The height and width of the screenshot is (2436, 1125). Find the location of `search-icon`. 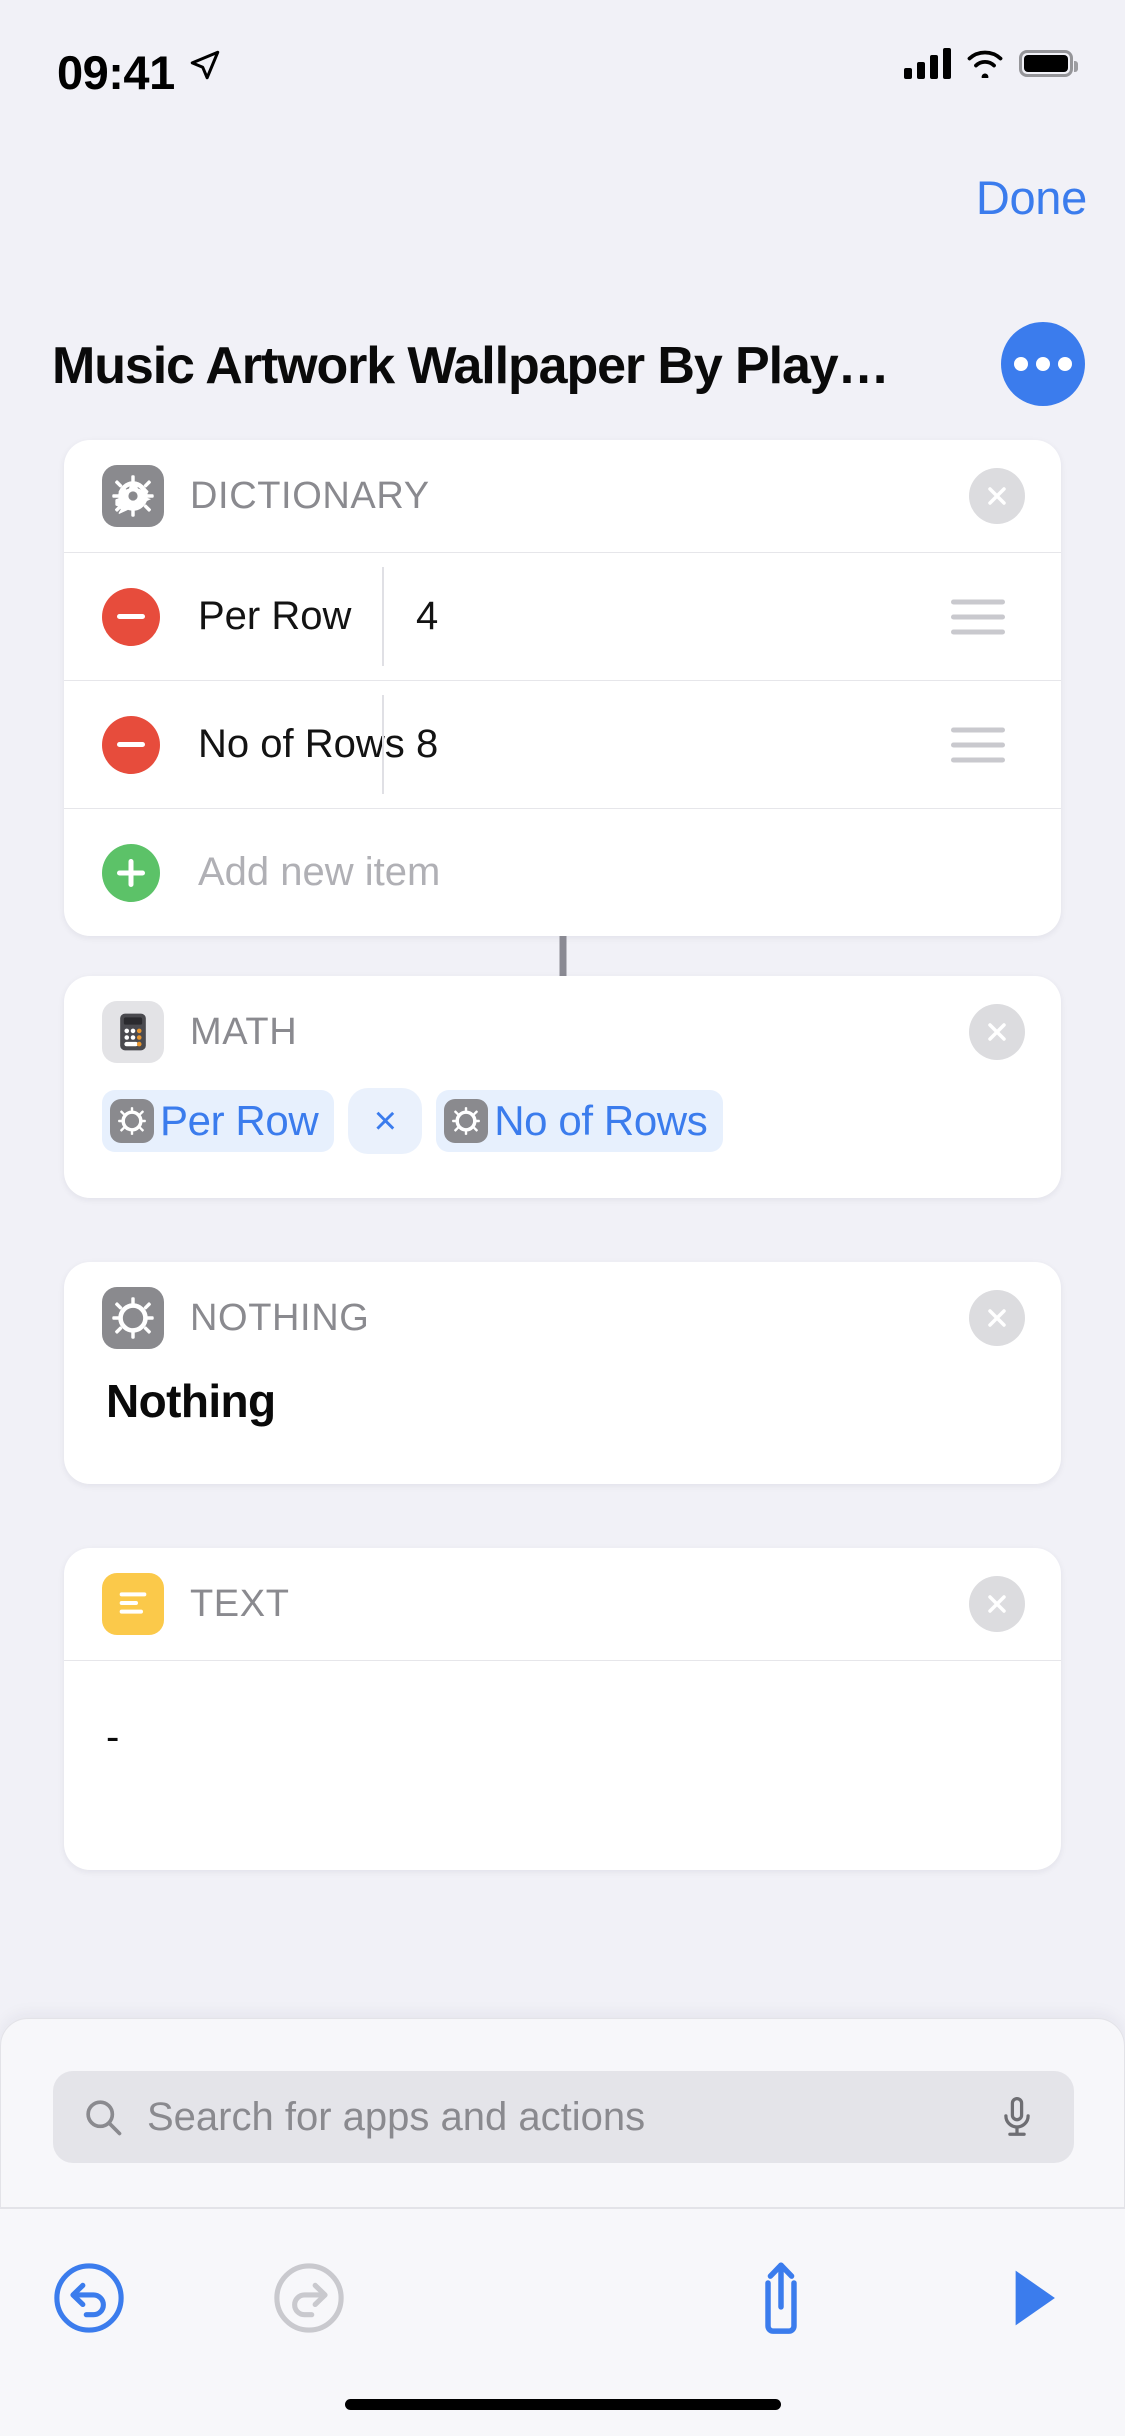

search-icon is located at coordinates (104, 2118).